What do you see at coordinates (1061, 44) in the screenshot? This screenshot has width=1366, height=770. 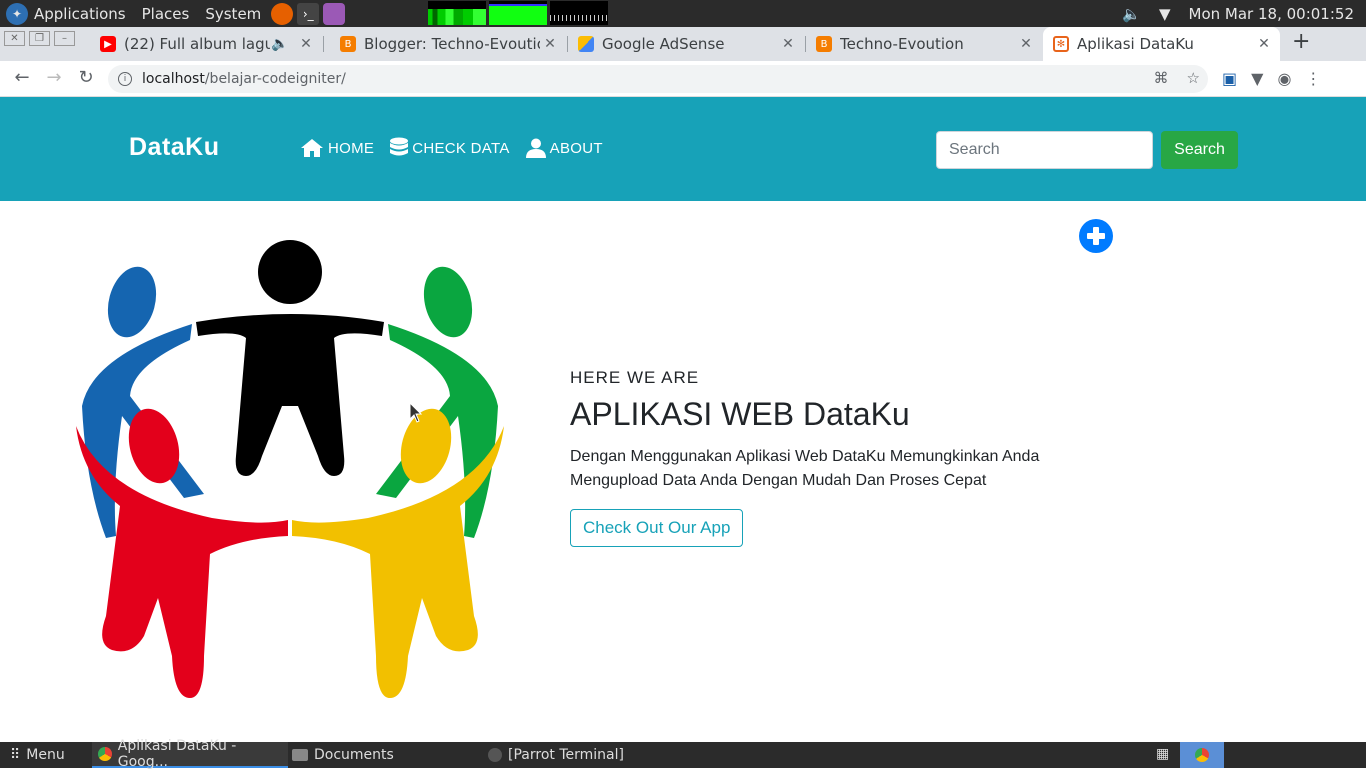 I see `codeigniter-icon: ✻` at bounding box center [1061, 44].